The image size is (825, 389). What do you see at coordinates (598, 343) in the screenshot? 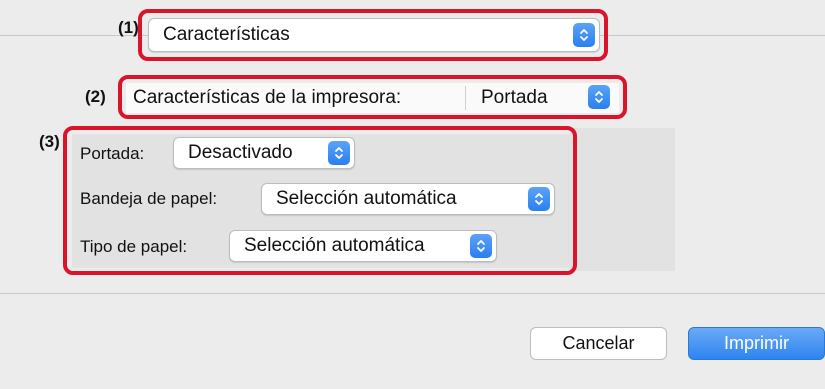
I see `cancel-button: Cancelar` at bounding box center [598, 343].